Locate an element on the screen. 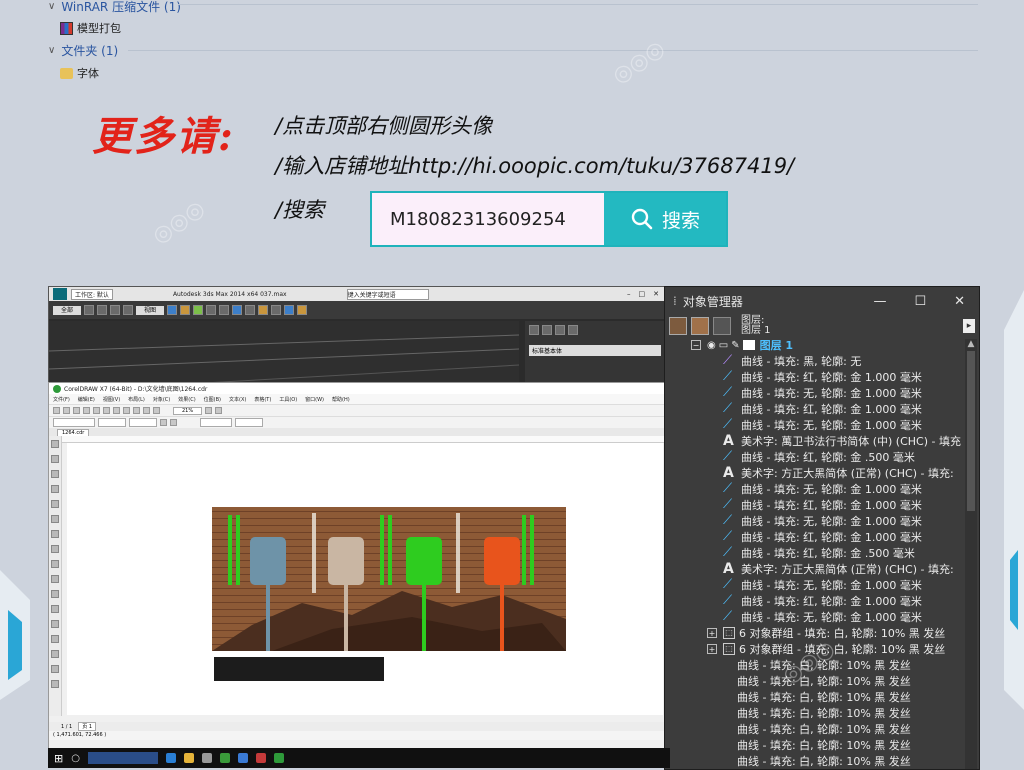  workspace-dropdown: 工作区: 默认 is located at coordinates (92, 294).